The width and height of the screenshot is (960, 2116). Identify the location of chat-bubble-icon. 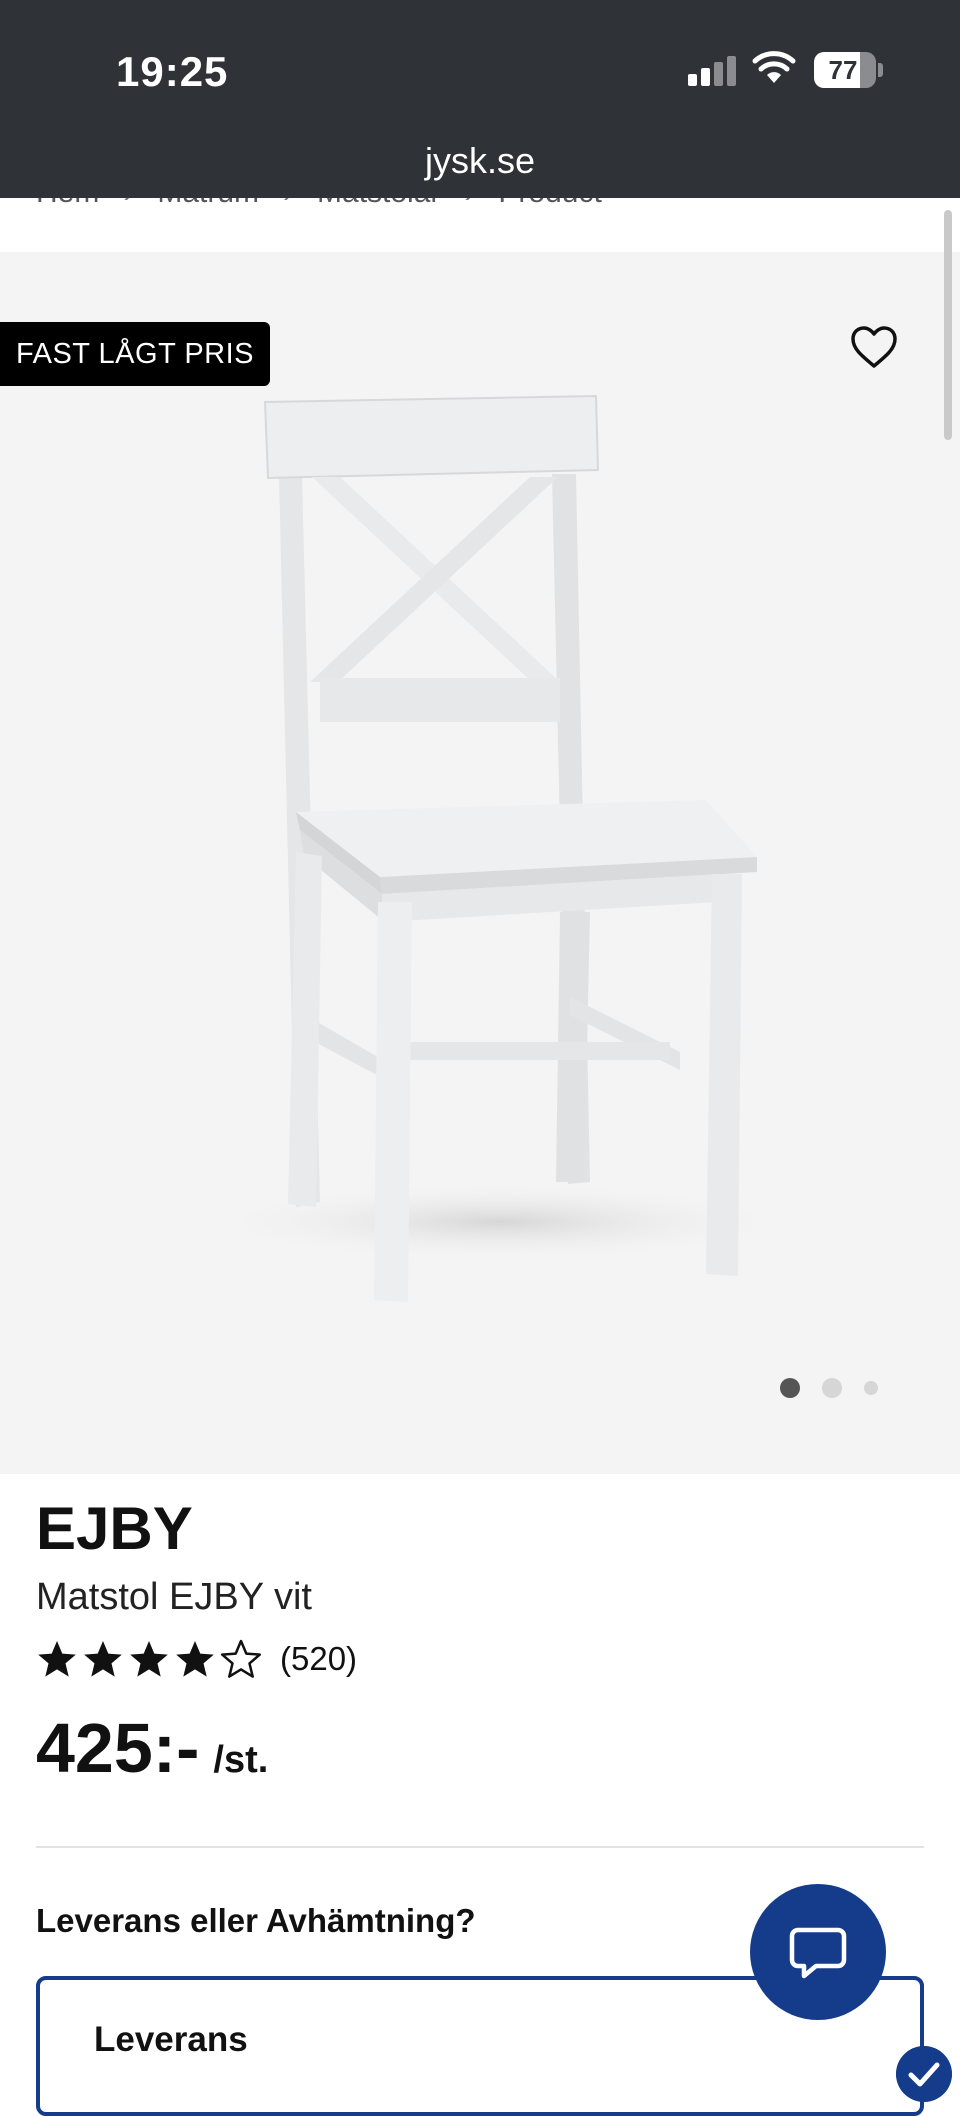
(818, 1953).